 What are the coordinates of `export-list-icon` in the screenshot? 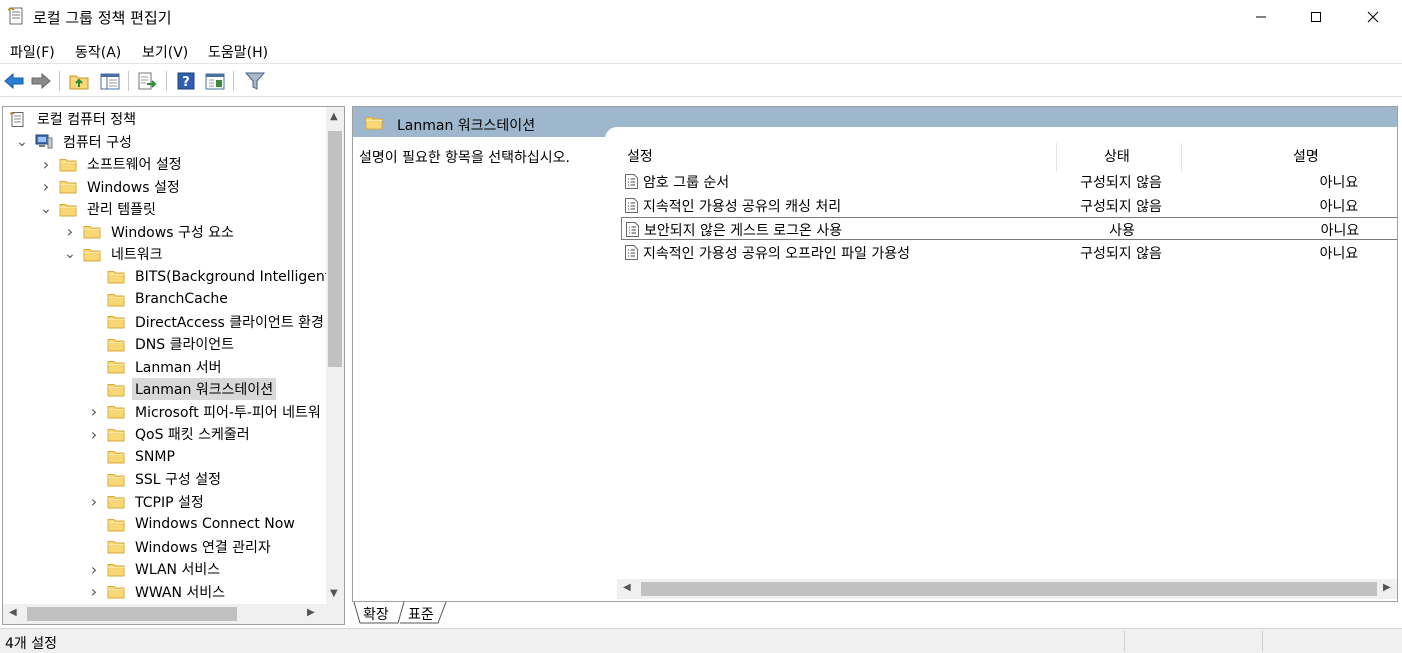 It's located at (147, 81).